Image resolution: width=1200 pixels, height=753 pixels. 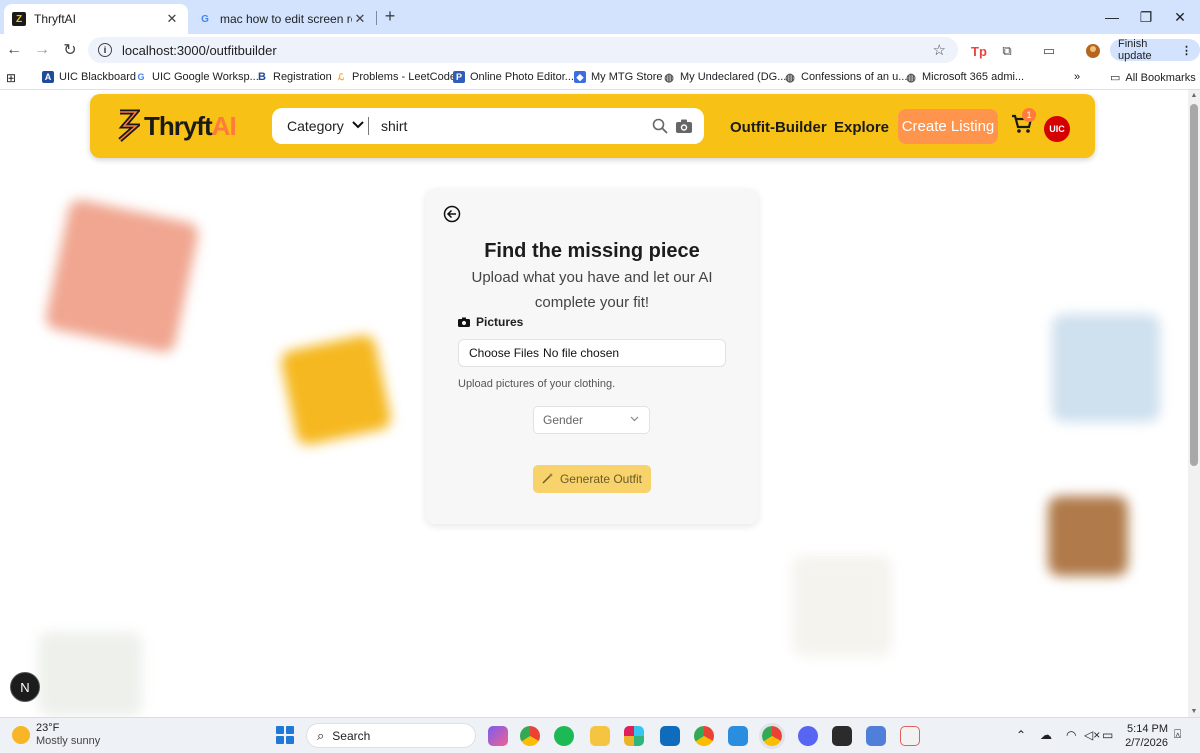 What do you see at coordinates (772, 736) in the screenshot?
I see `chrome-active-app-icon` at bounding box center [772, 736].